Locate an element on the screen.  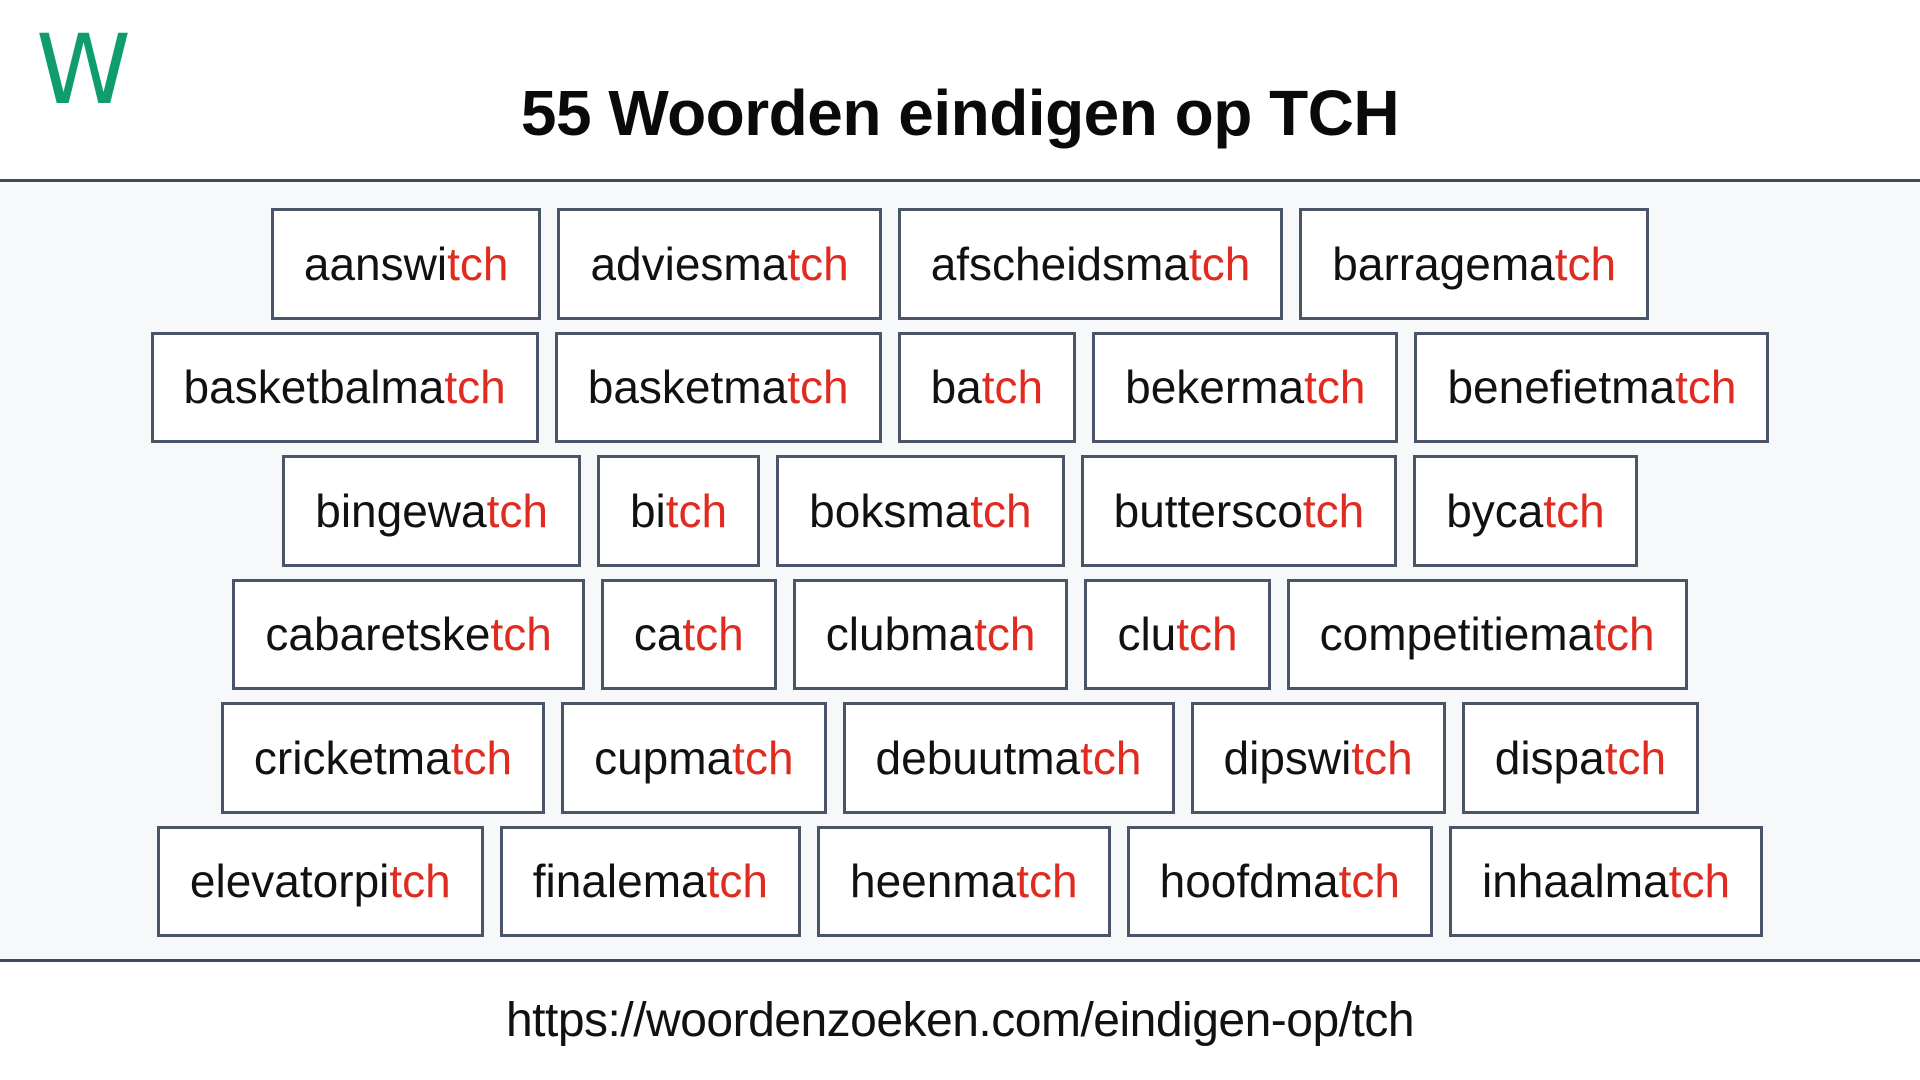
word-text: bitch is located at coordinates (678, 511).